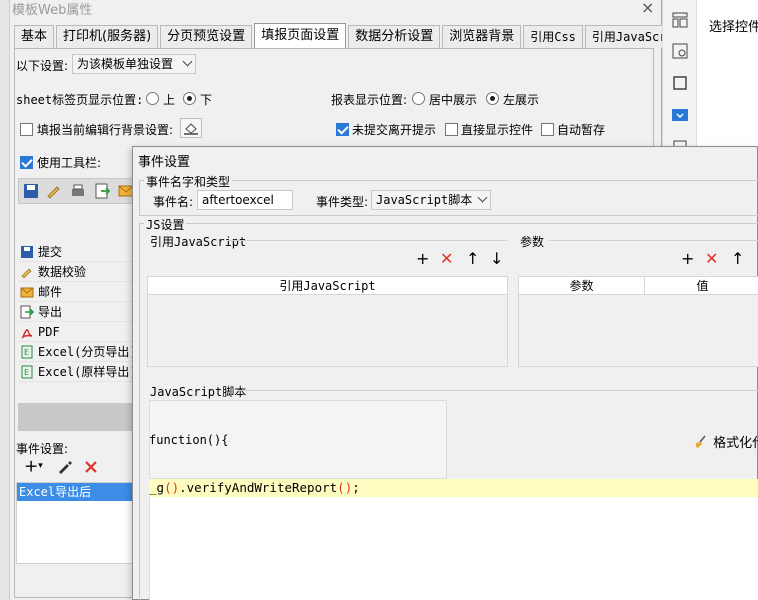 This screenshot has width=758, height=600. What do you see at coordinates (5, 300) in the screenshot?
I see `left-edge-bar` at bounding box center [5, 300].